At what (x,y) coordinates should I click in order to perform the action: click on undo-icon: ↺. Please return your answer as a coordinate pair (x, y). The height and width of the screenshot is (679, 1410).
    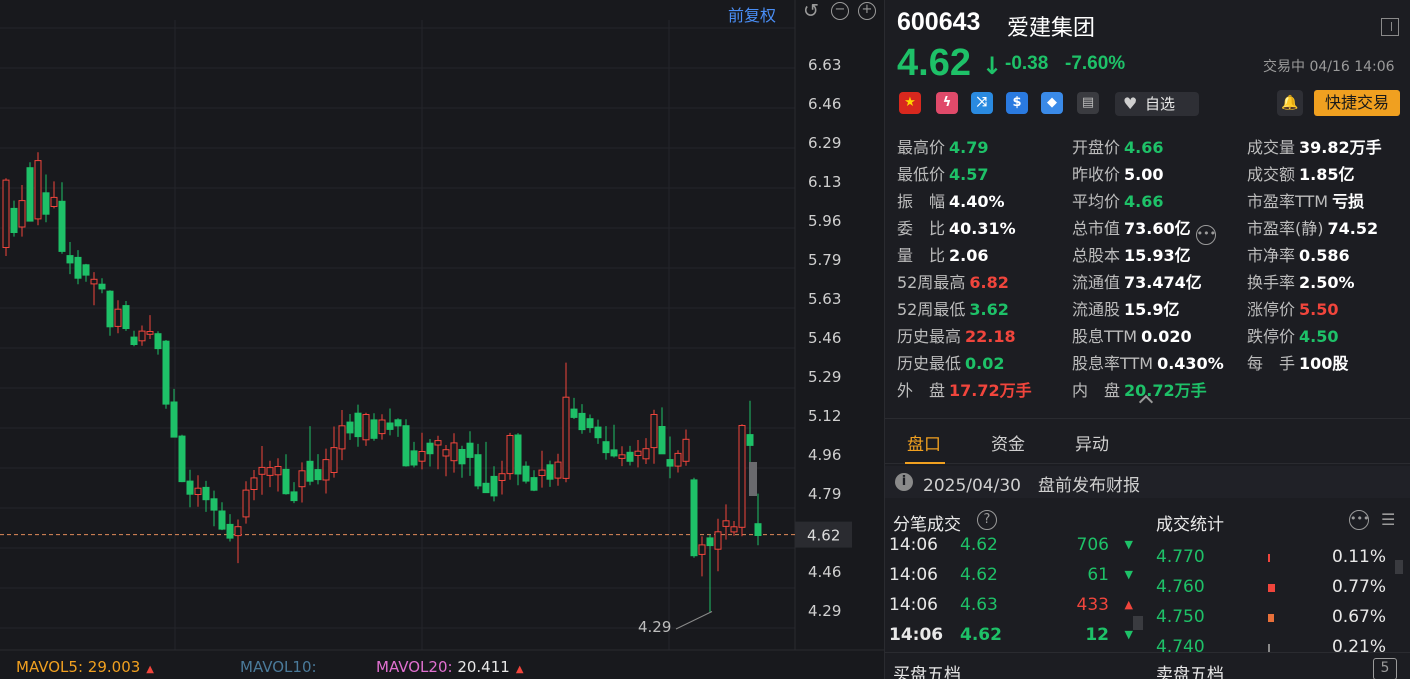
    Looking at the image, I should click on (811, 11).